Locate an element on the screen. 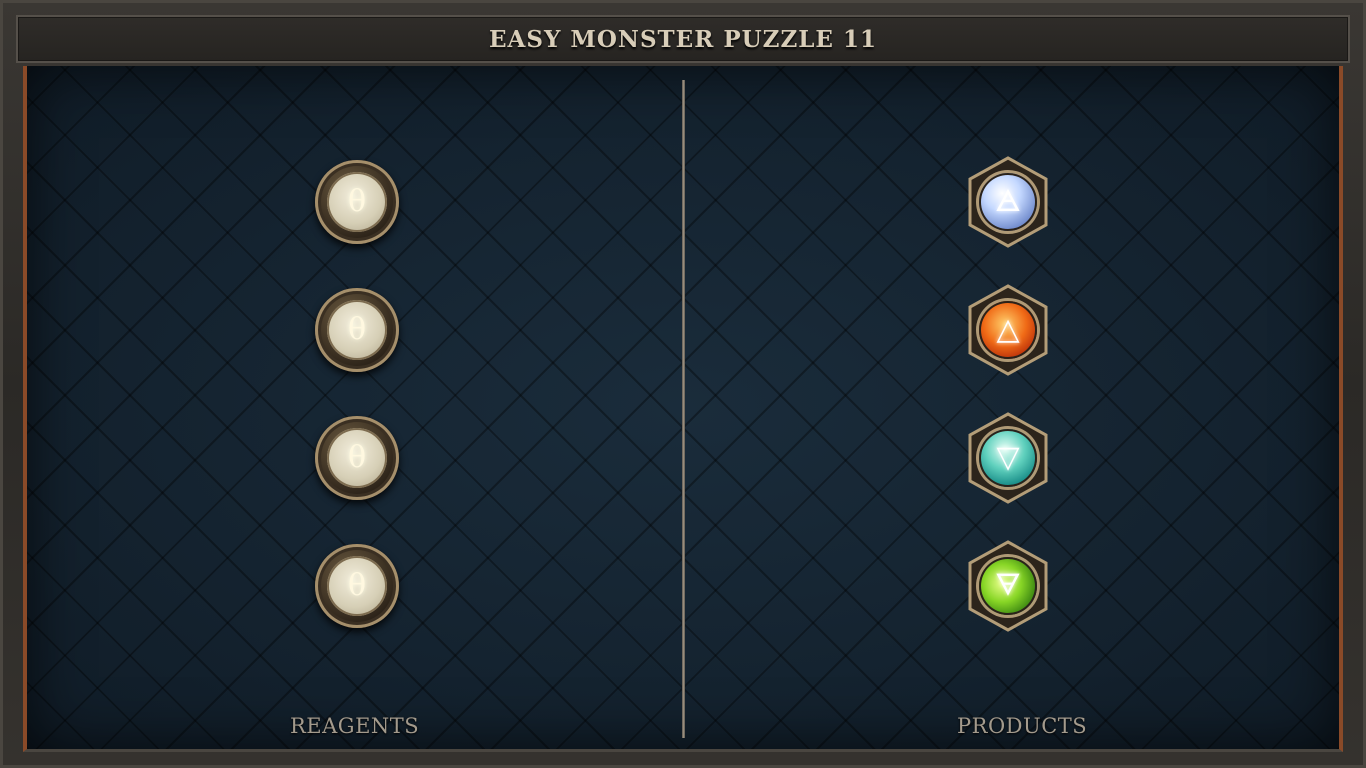 Image resolution: width=1366 pixels, height=768 pixels. product-slot-water: ▽ is located at coordinates (1008, 458).